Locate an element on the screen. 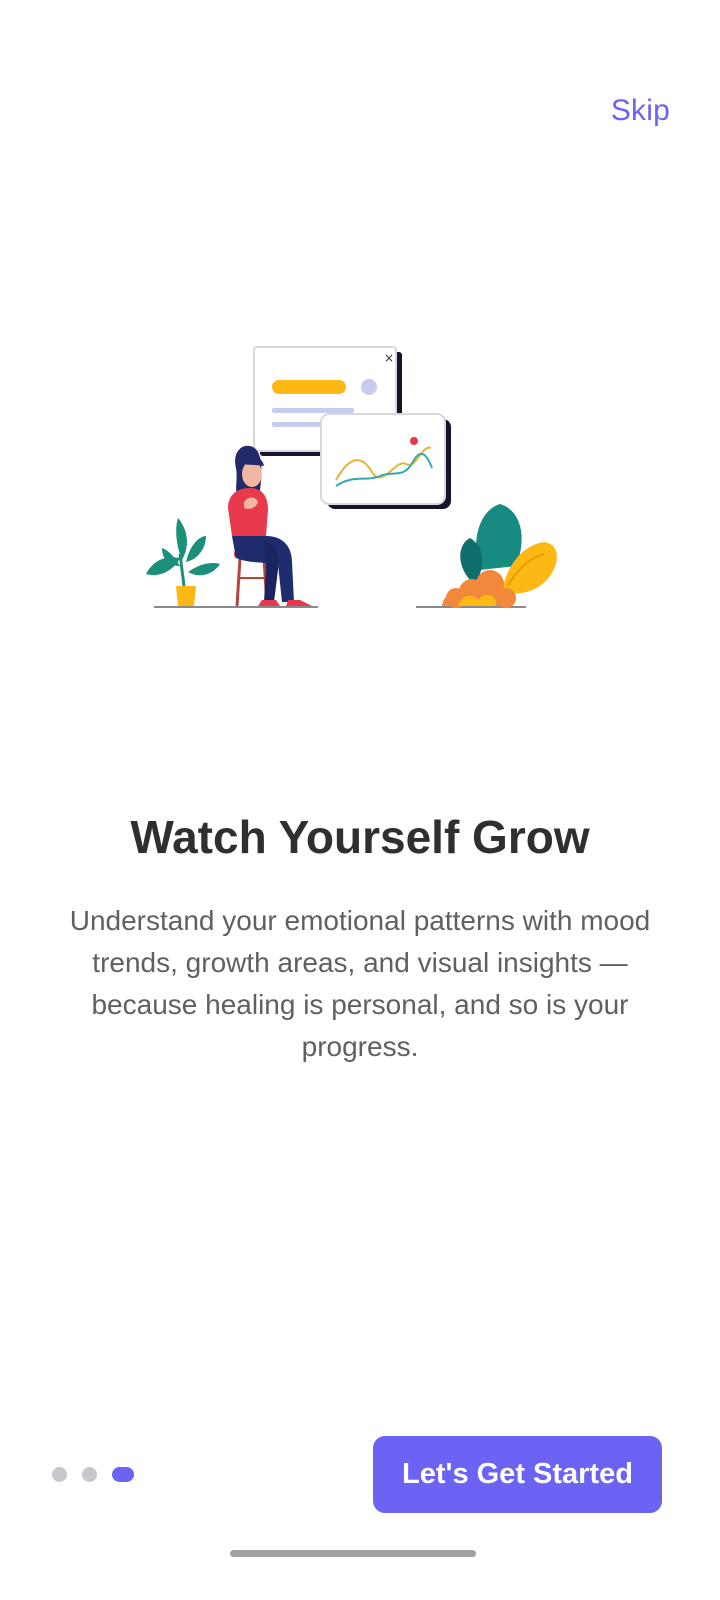 The height and width of the screenshot is (1600, 720). onboarding-illustration: × is located at coordinates (355, 480).